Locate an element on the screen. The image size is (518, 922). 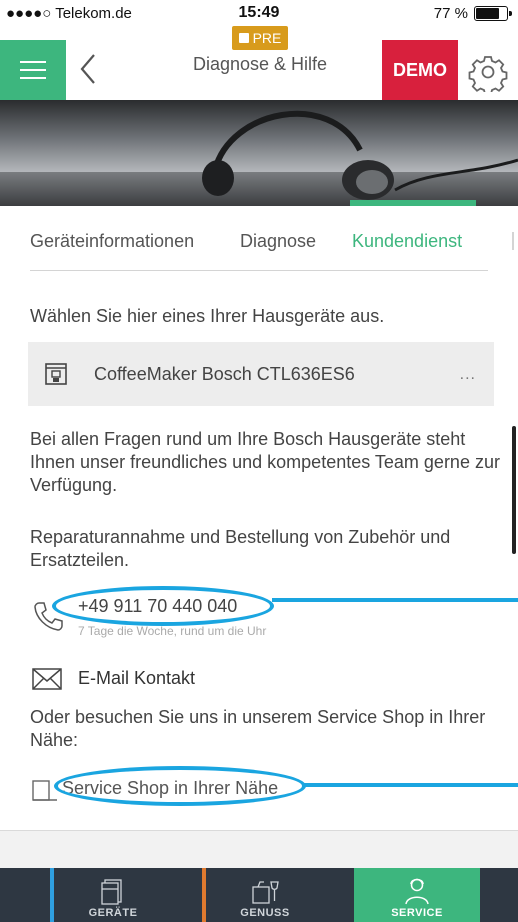
battery-percent: 77 % is located at coordinates (450, 13).